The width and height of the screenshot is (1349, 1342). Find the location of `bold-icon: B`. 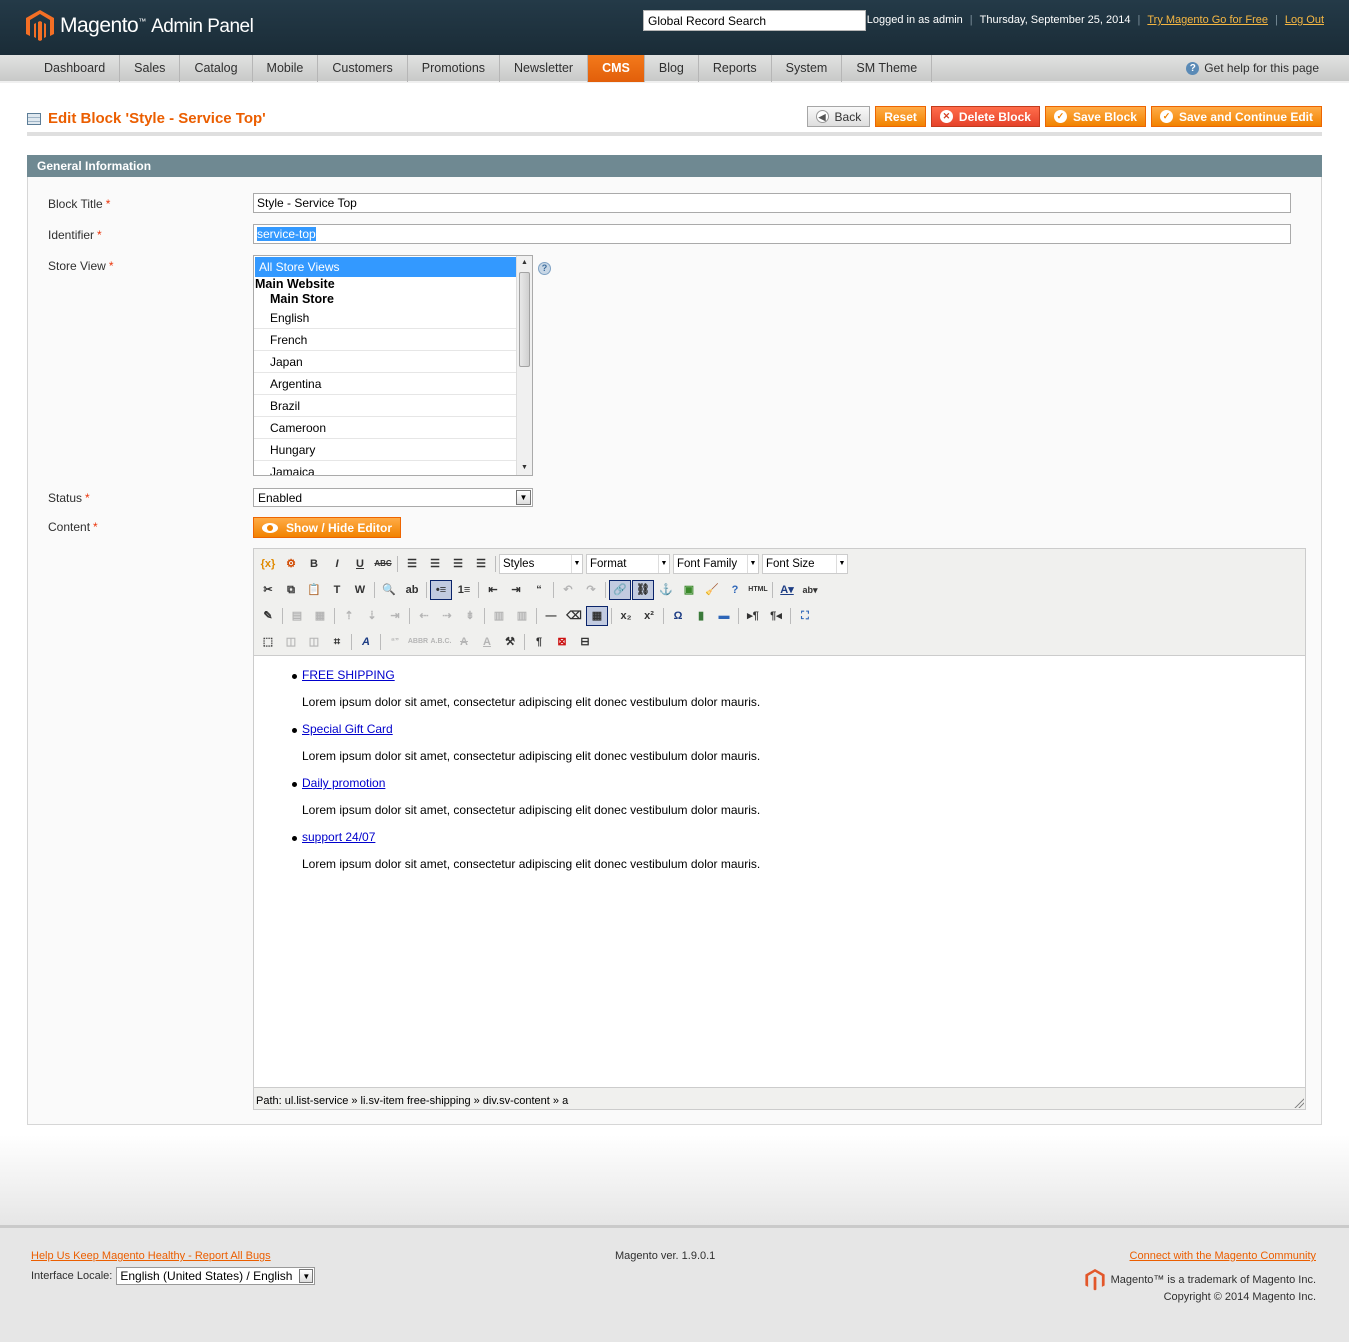

bold-icon: B is located at coordinates (314, 564).